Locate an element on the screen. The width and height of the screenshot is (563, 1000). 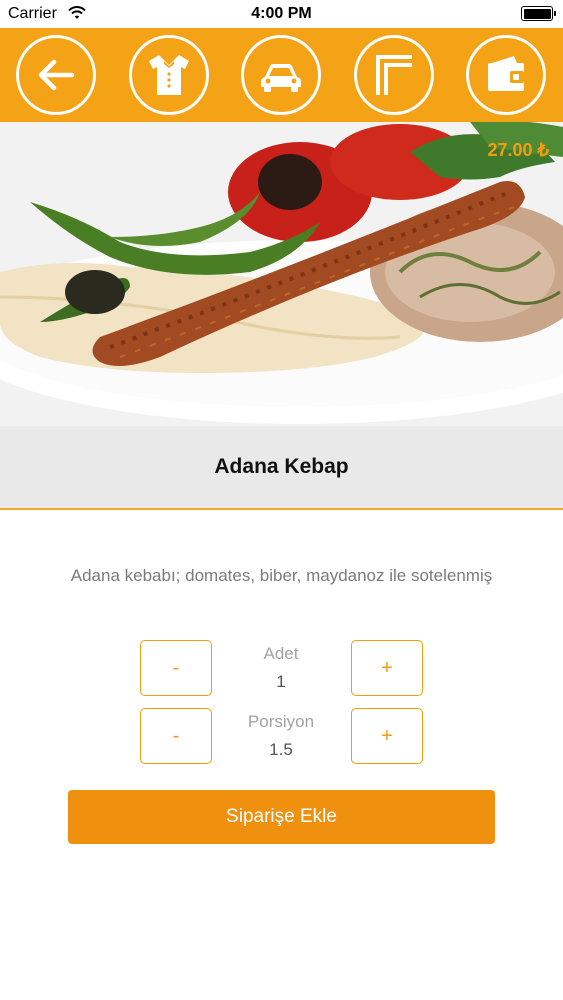
quantity-value: 1 is located at coordinates (281, 681).